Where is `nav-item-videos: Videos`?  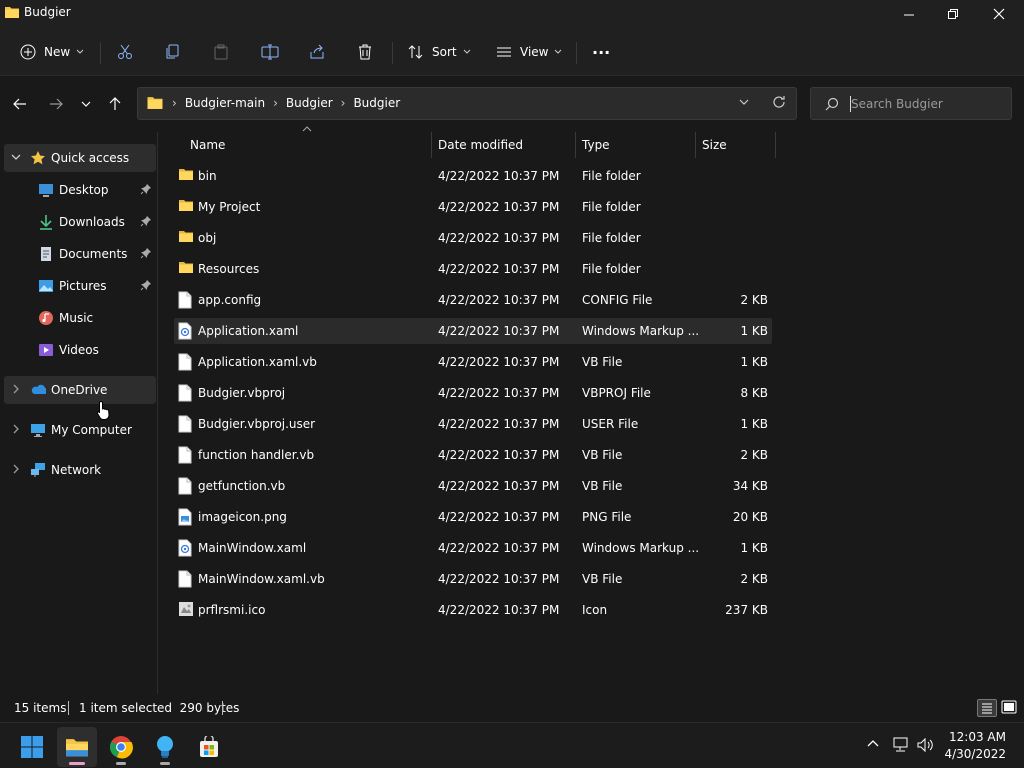
nav-item-videos: Videos is located at coordinates (80, 350).